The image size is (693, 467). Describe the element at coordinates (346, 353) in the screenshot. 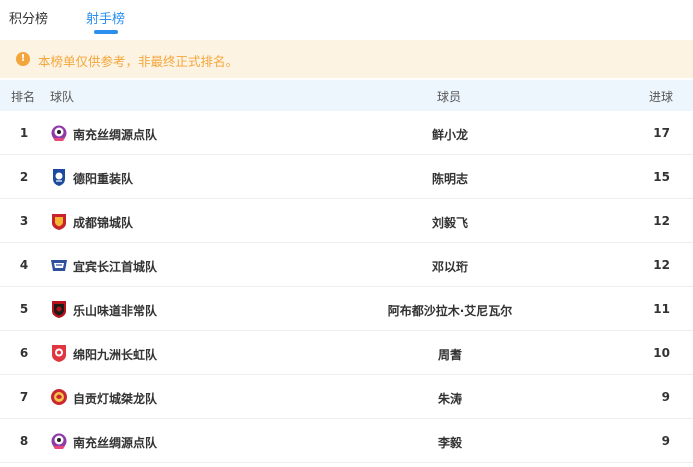

I see `table-row: 6 绵阳九洲长虹队 周耆 10` at that location.